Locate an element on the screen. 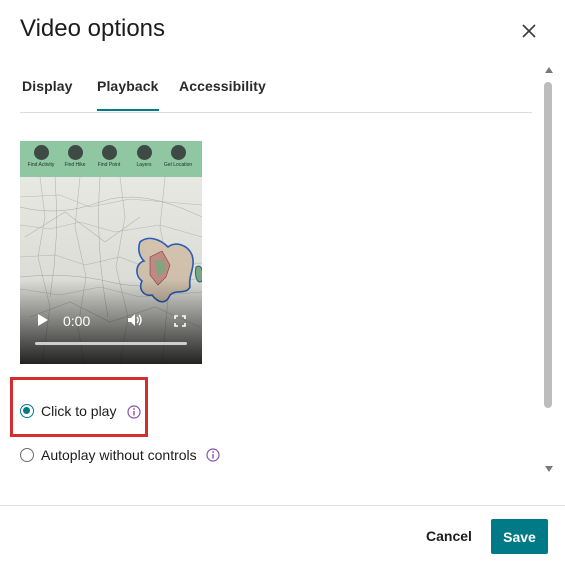 This screenshot has width=565, height=566. toolbar-item: Find Hike is located at coordinates (75, 156).